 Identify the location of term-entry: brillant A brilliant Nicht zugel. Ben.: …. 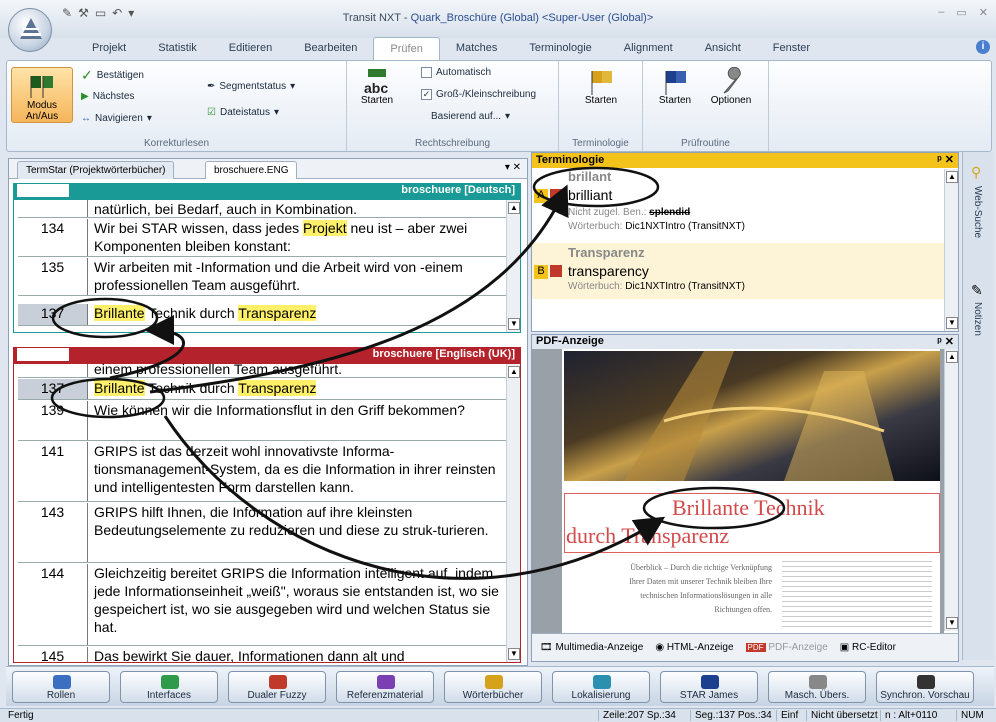
(738, 208).